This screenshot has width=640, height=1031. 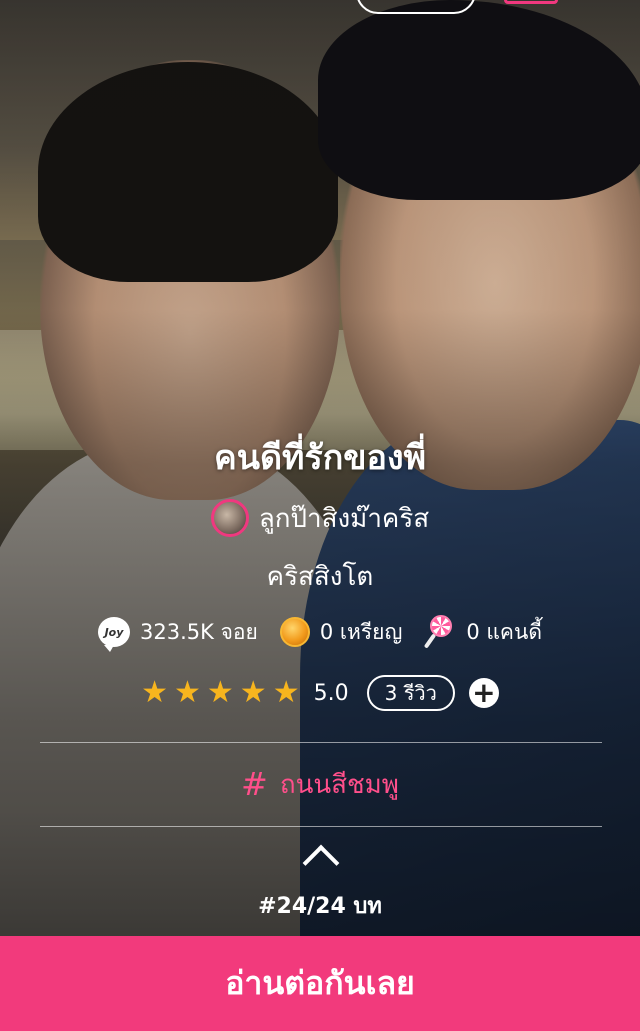 I want to click on coin-stat: 0 เหรียญ, so click(x=341, y=632).